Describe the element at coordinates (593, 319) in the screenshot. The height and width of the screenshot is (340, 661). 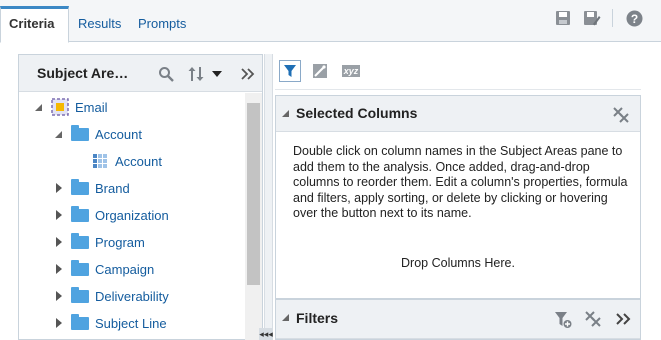
I see `remove-all-filters-icon` at that location.